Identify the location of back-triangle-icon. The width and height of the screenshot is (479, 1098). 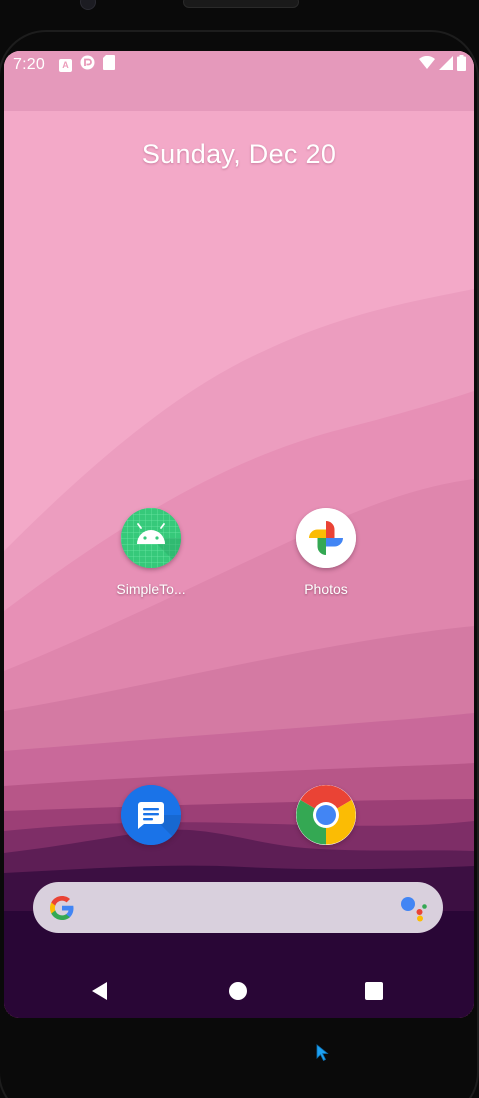
(100, 991).